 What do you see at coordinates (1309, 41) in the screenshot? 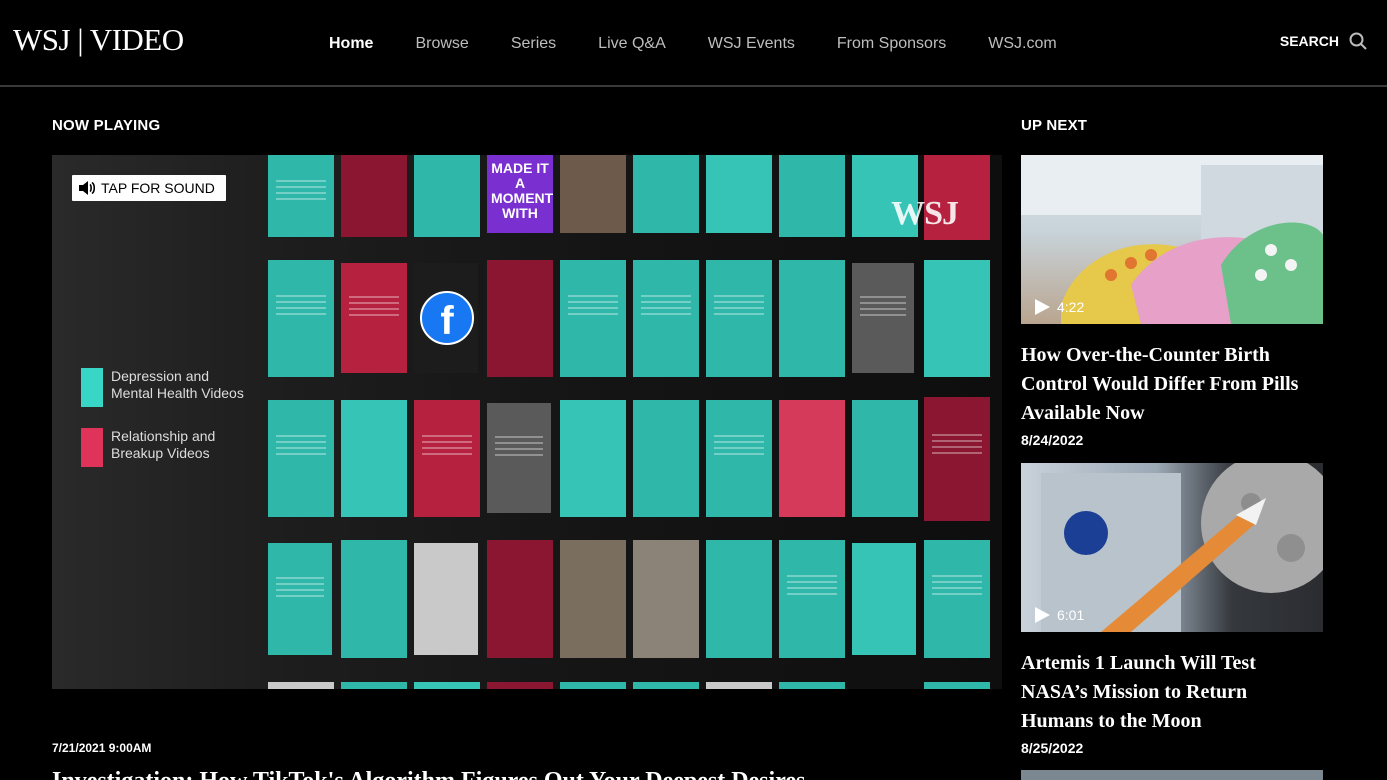
I see `search-label: SEARCH` at bounding box center [1309, 41].